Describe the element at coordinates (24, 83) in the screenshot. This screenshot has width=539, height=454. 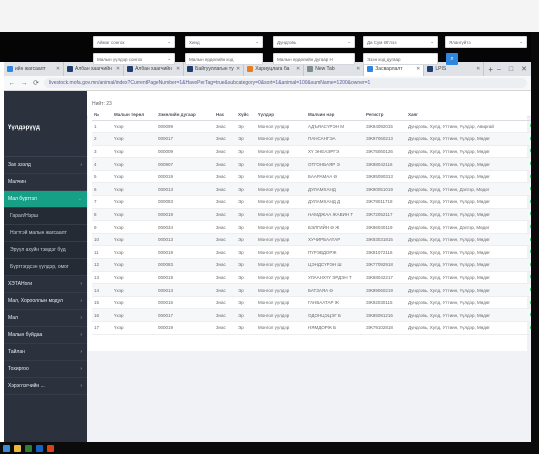
I see `forward-icon: →` at that location.